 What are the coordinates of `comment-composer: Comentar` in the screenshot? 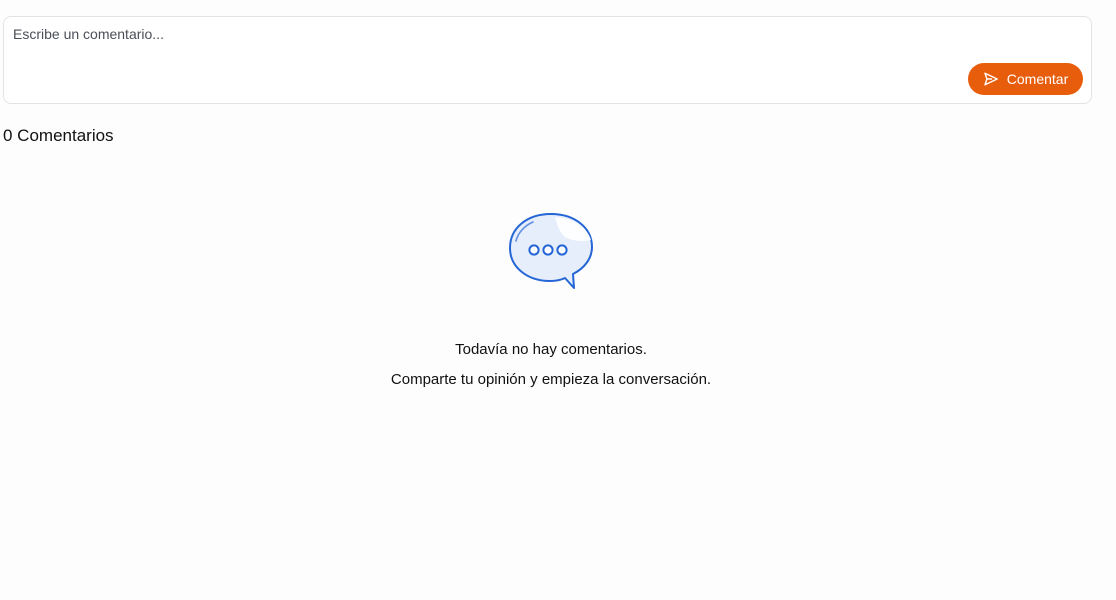 It's located at (547, 60).